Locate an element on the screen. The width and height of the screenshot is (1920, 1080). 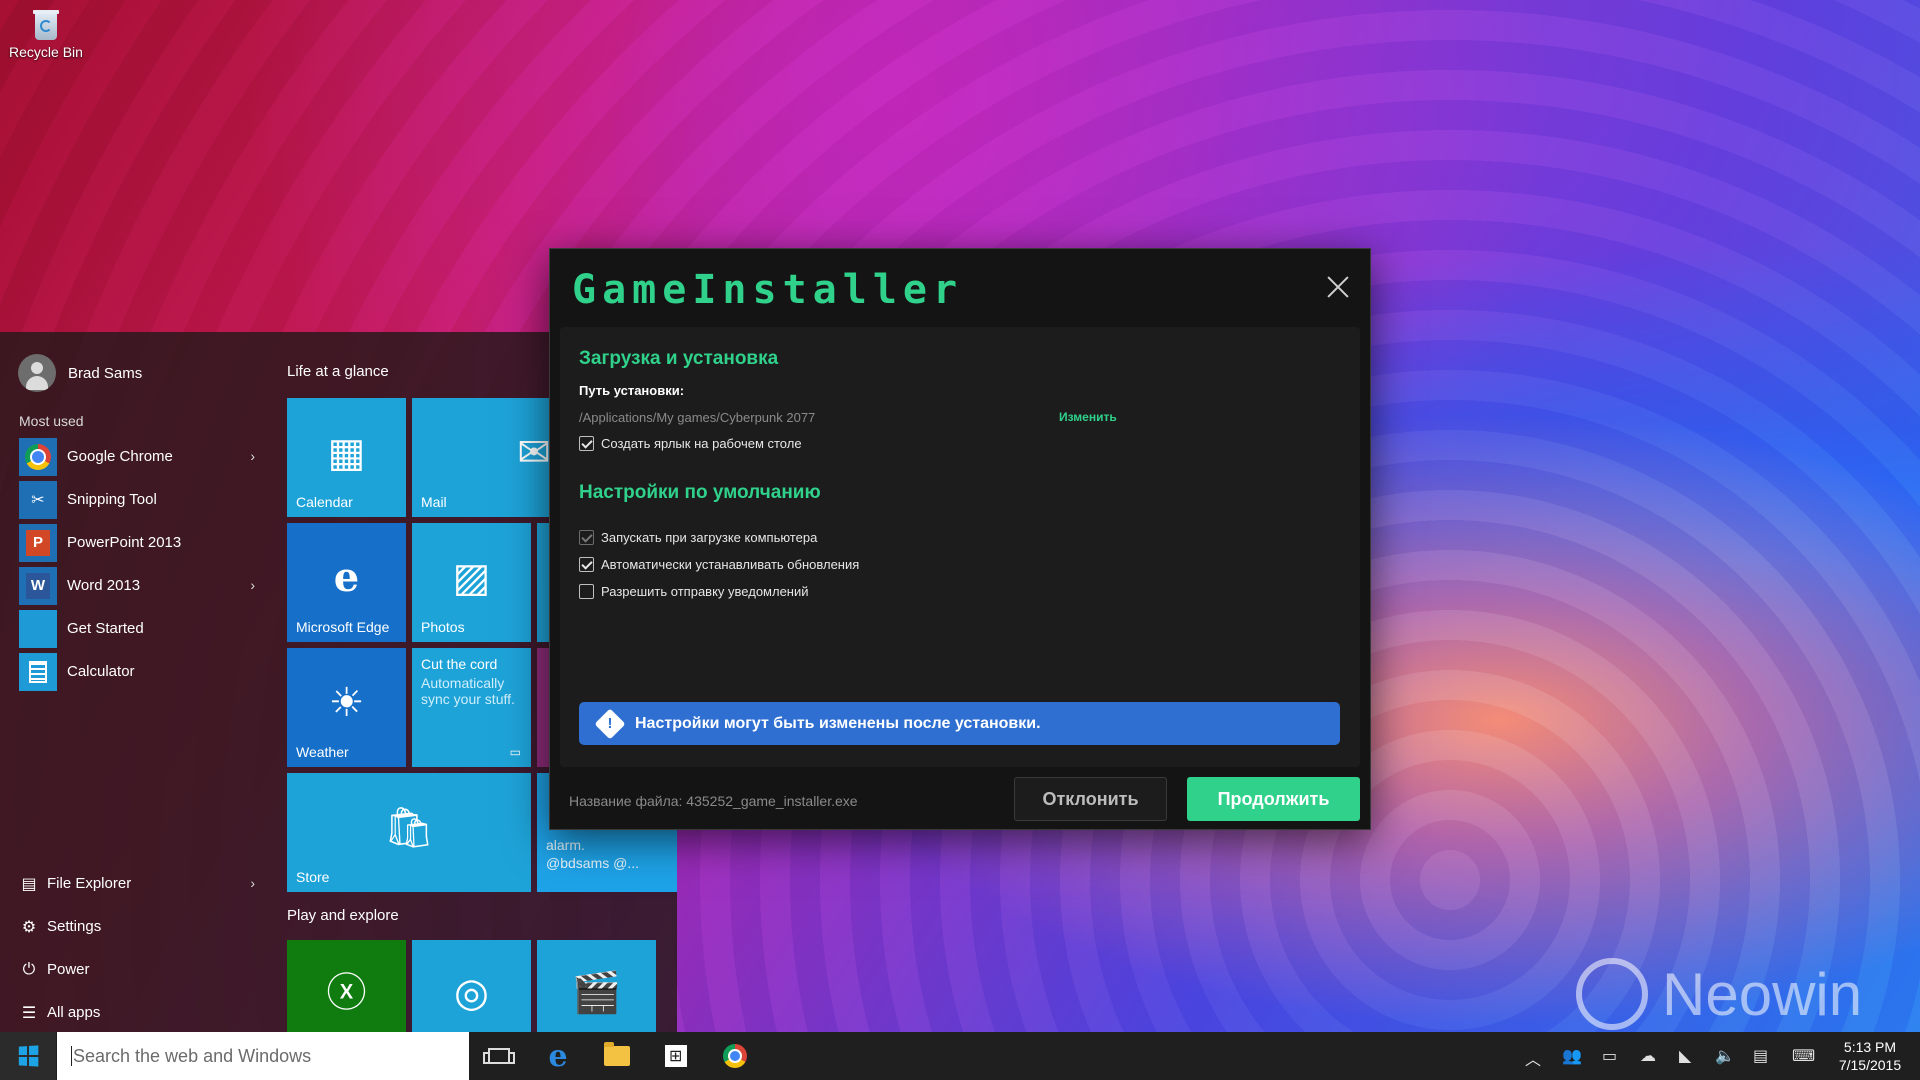
tile-microsoft-edge: e Microsoft Edge is located at coordinates (346, 582).